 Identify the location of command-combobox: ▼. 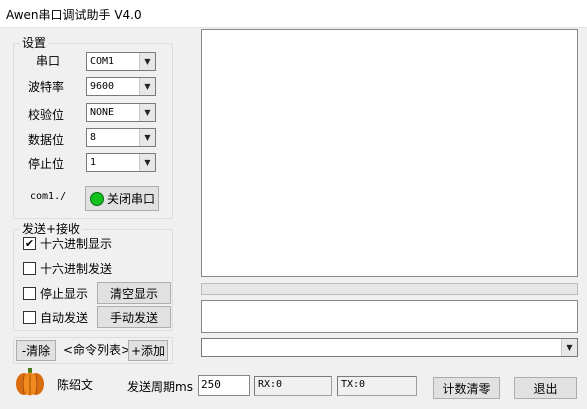
(389, 347).